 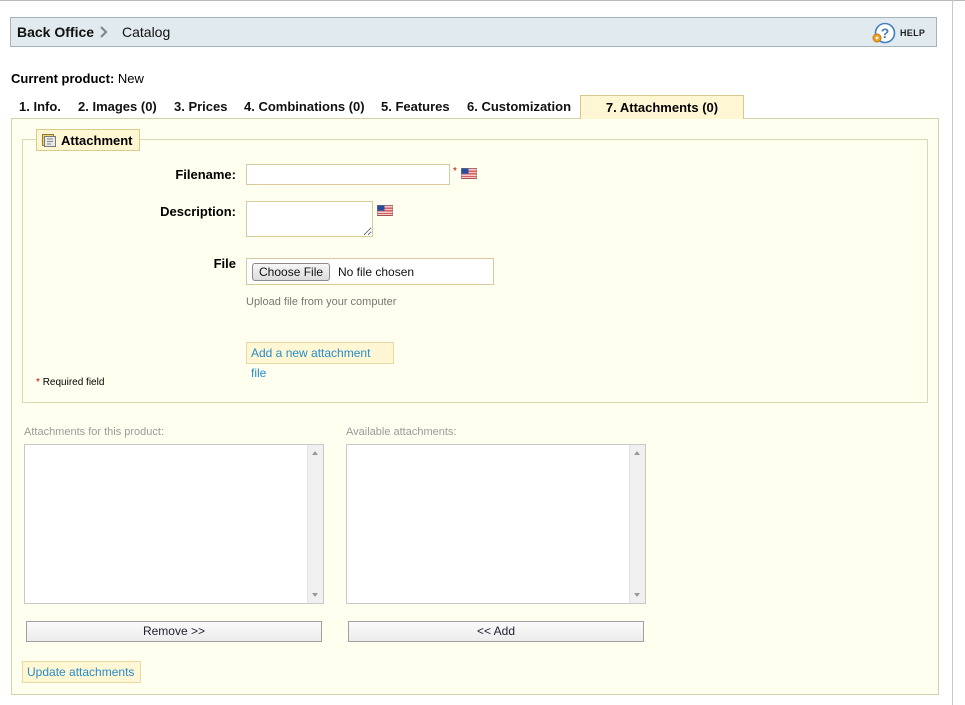 What do you see at coordinates (320, 361) in the screenshot?
I see `add-attachment-file-button: Add a new attachment file` at bounding box center [320, 361].